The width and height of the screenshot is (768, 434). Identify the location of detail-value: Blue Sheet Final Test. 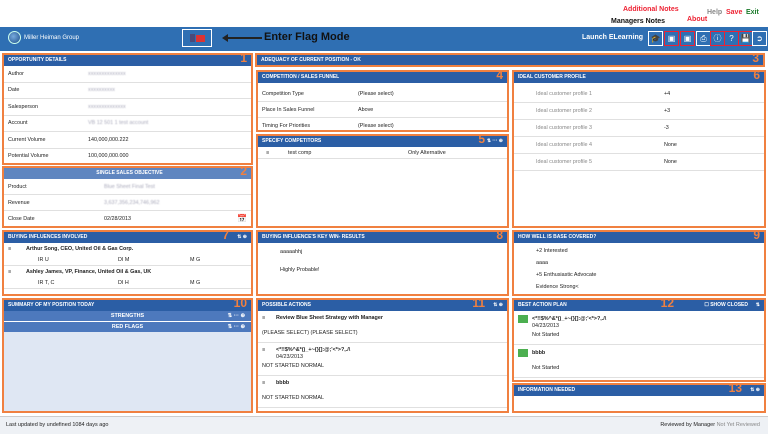
(129, 186).